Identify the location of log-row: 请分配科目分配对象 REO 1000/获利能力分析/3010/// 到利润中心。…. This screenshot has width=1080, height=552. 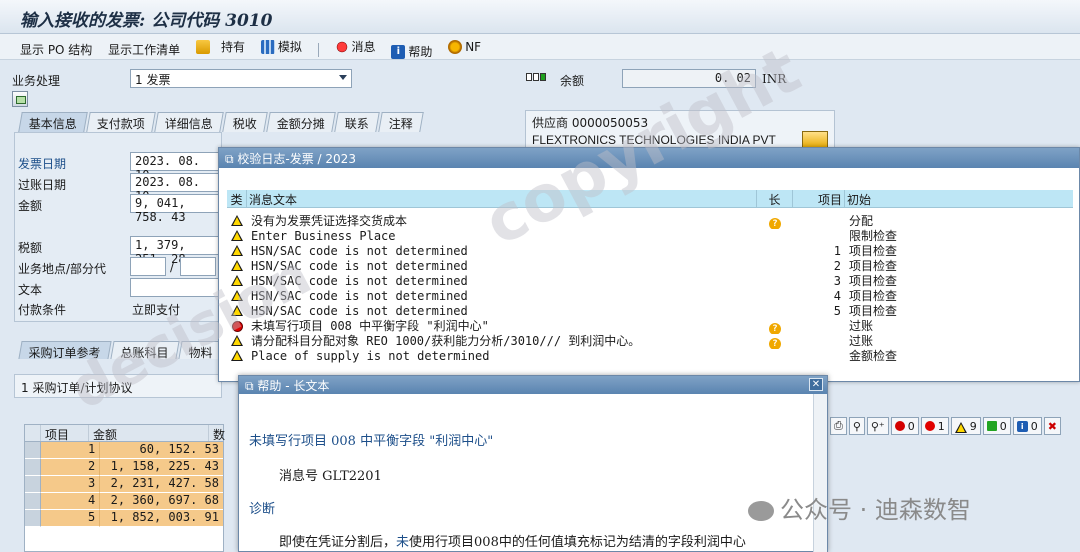
(650, 341).